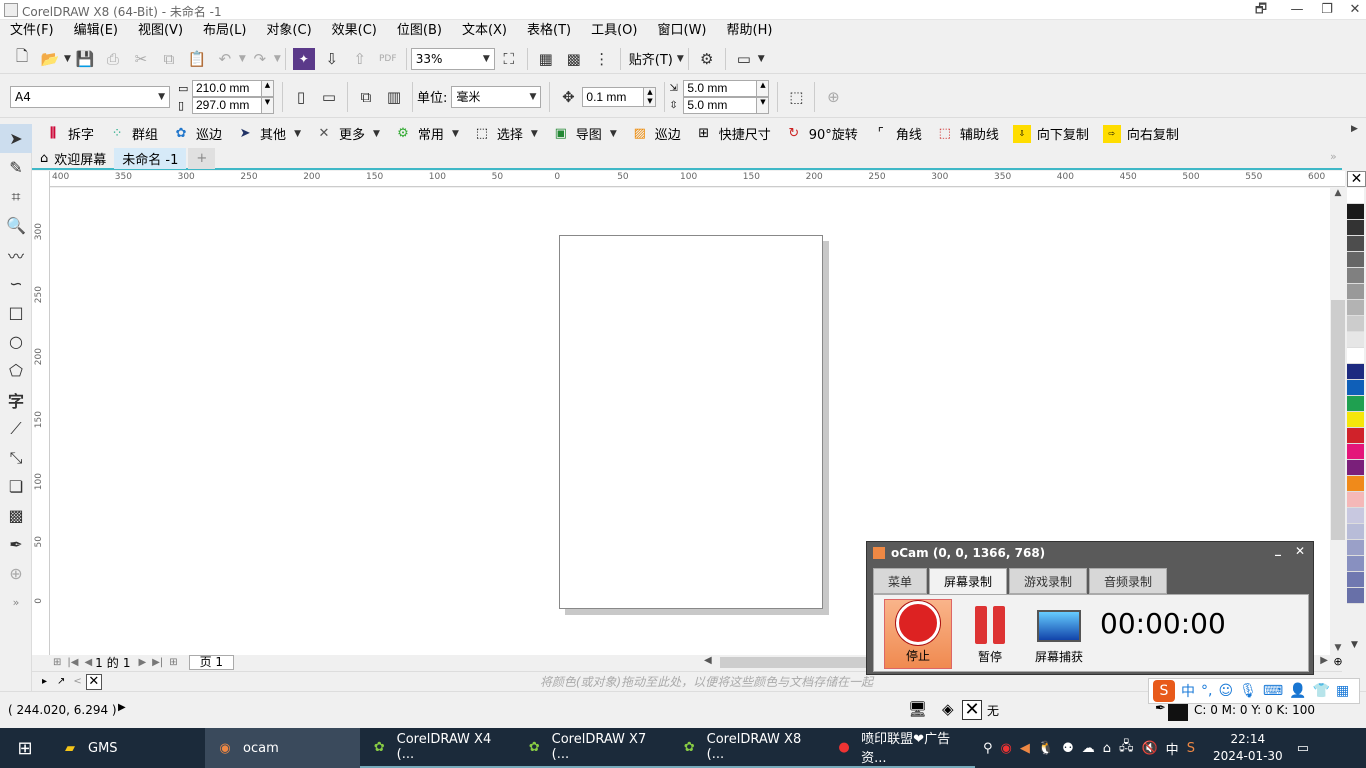 This screenshot has width=1366, height=768. I want to click on artistic-media-icon: ∽, so click(16, 283).